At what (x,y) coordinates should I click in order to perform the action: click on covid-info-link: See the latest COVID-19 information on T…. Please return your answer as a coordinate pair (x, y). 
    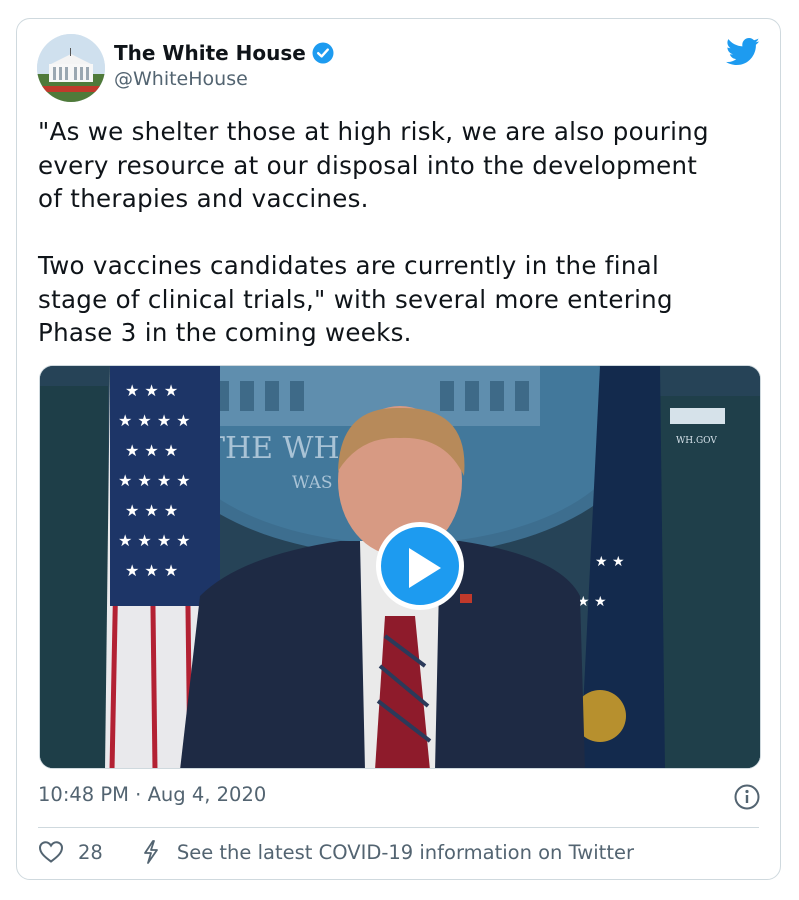
    Looking at the image, I should click on (387, 852).